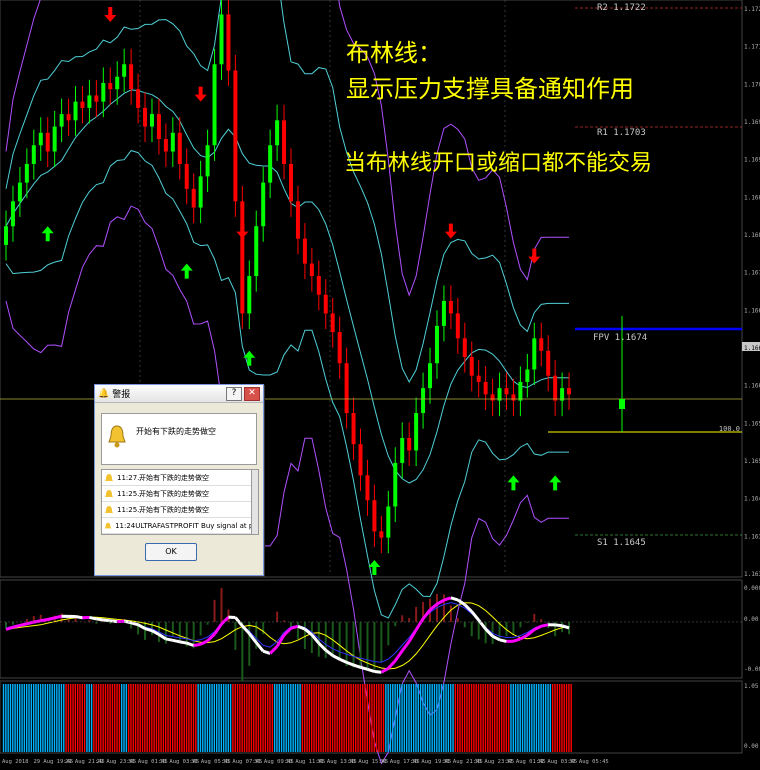 The image size is (760, 770). Describe the element at coordinates (752, 348) in the screenshot. I see `price-tick-label: 1.1664` at that location.